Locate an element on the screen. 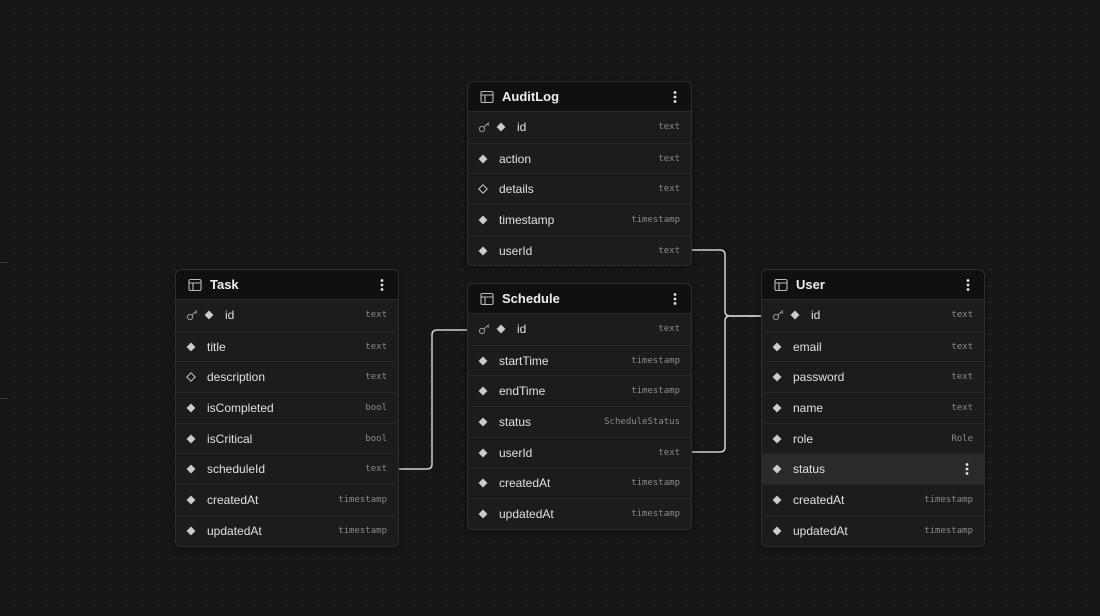 This screenshot has width=1100, height=616. column-row-timestamp: timestamp timestamp is located at coordinates (579, 219).